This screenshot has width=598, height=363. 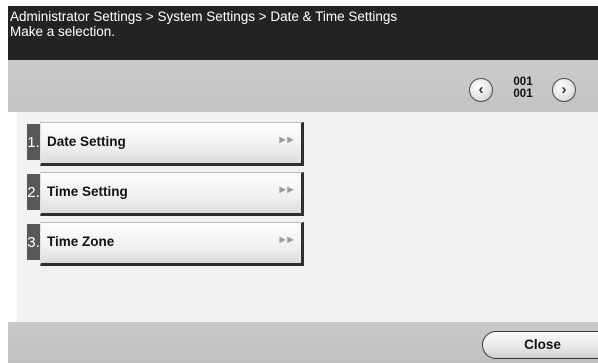 What do you see at coordinates (540, 345) in the screenshot?
I see `close-button: Close` at bounding box center [540, 345].